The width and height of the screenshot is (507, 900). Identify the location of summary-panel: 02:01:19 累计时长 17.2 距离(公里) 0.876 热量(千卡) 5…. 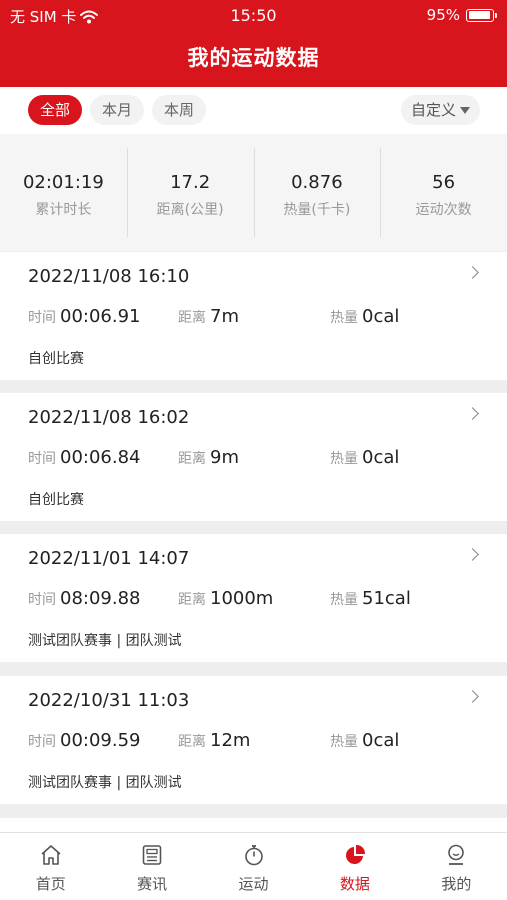
(253, 192).